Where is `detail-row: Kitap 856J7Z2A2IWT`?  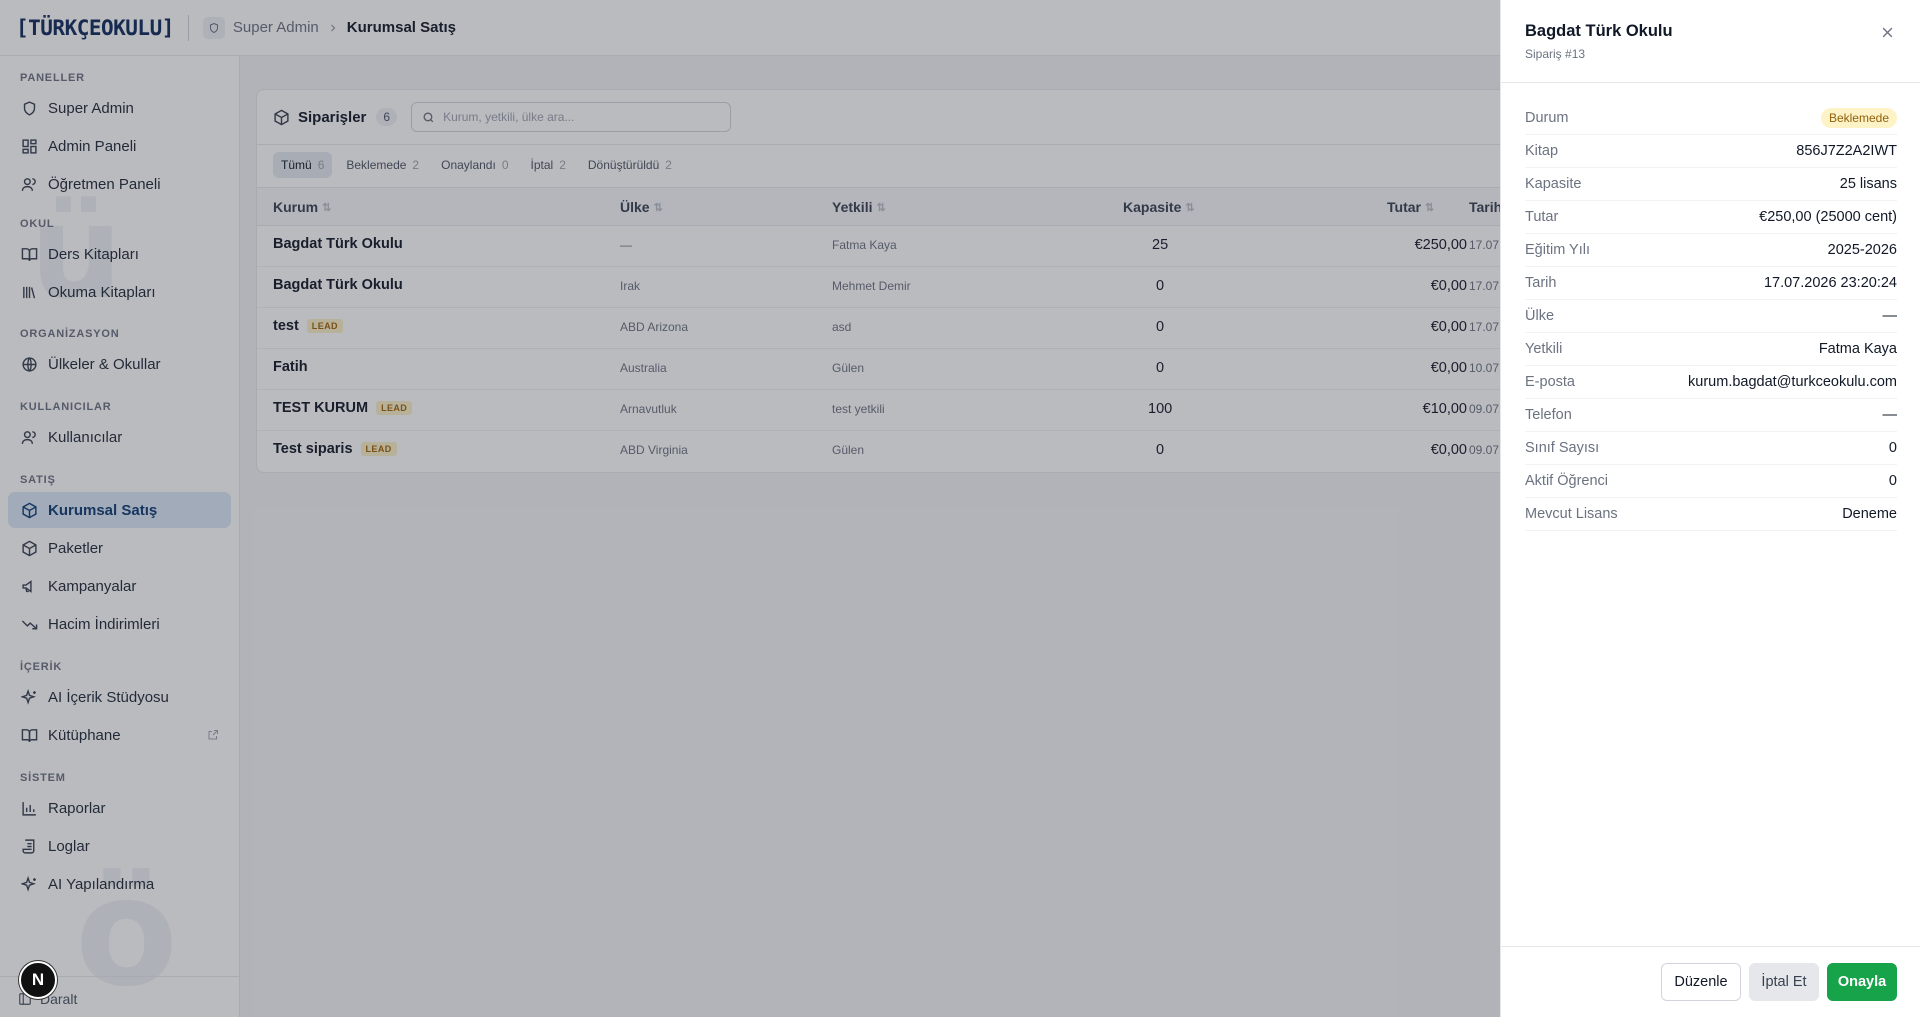 detail-row: Kitap 856J7Z2A2IWT is located at coordinates (1711, 151).